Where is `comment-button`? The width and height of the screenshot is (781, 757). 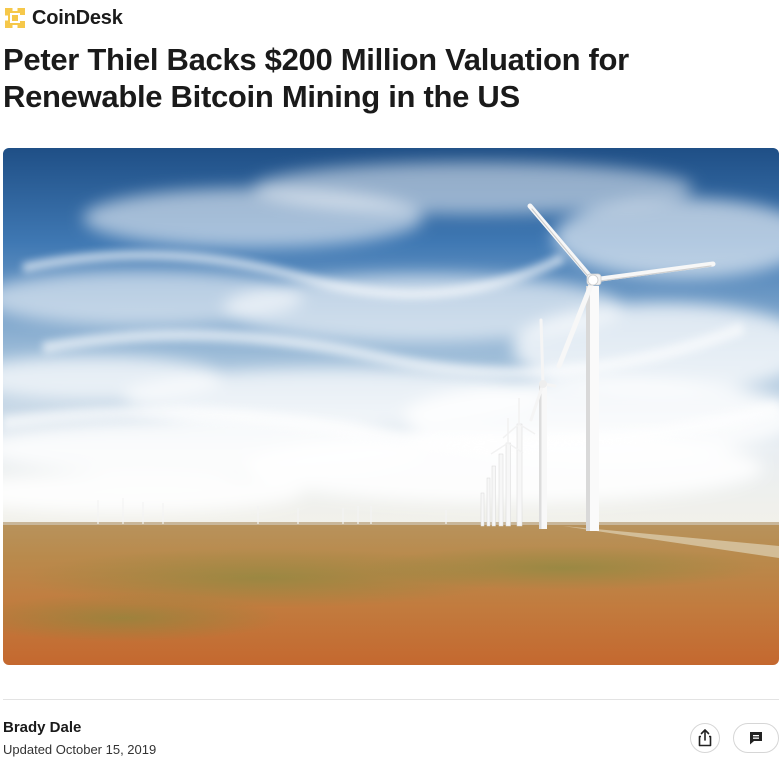
comment-button is located at coordinates (756, 738).